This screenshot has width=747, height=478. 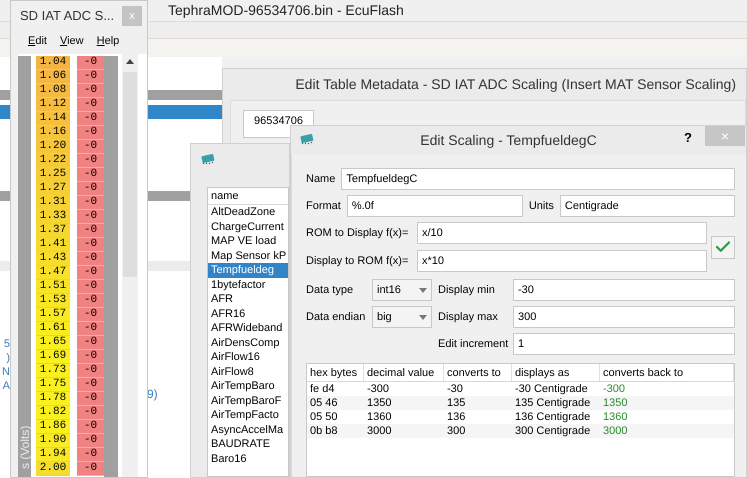 I want to click on menu-item: Edit, so click(x=37, y=41).